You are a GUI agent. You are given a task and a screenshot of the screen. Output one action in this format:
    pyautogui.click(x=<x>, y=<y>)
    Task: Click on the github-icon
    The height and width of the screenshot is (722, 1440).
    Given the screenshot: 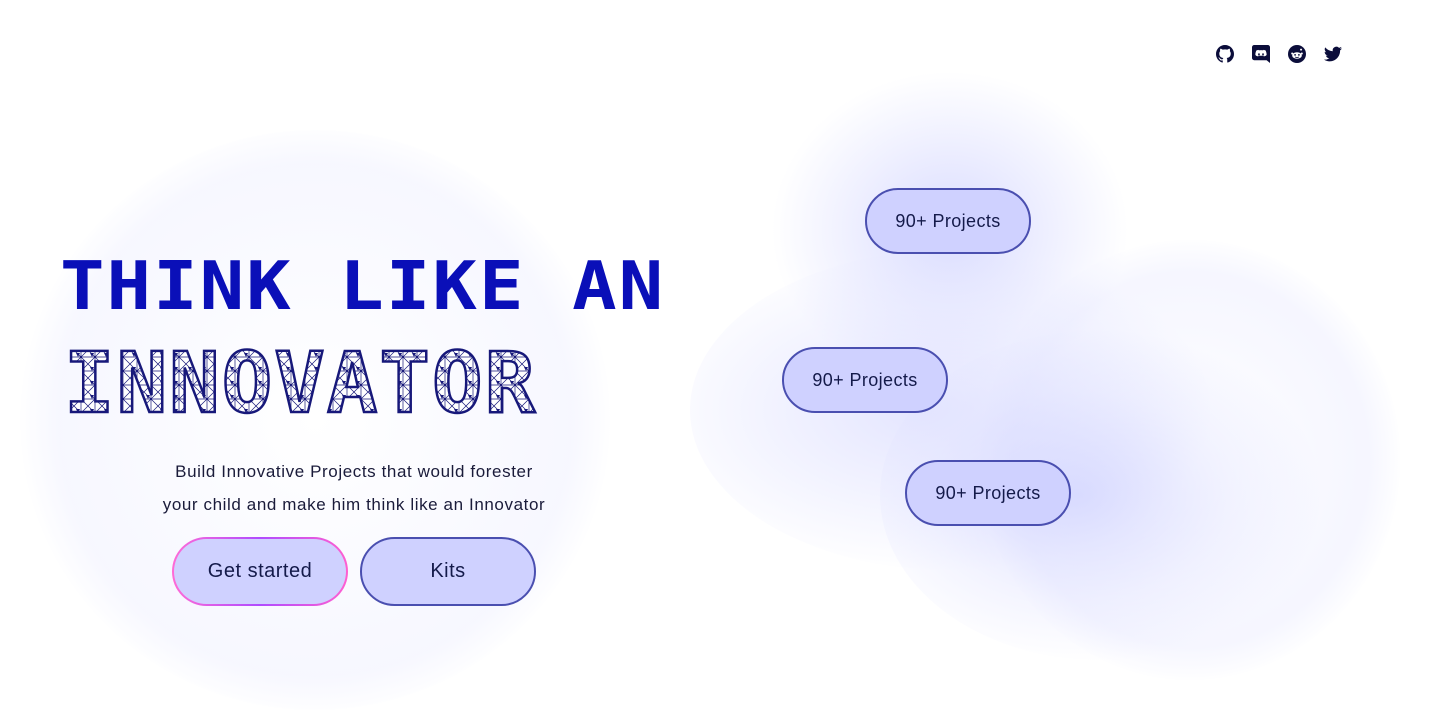 What is the action you would take?
    pyautogui.click(x=1225, y=54)
    